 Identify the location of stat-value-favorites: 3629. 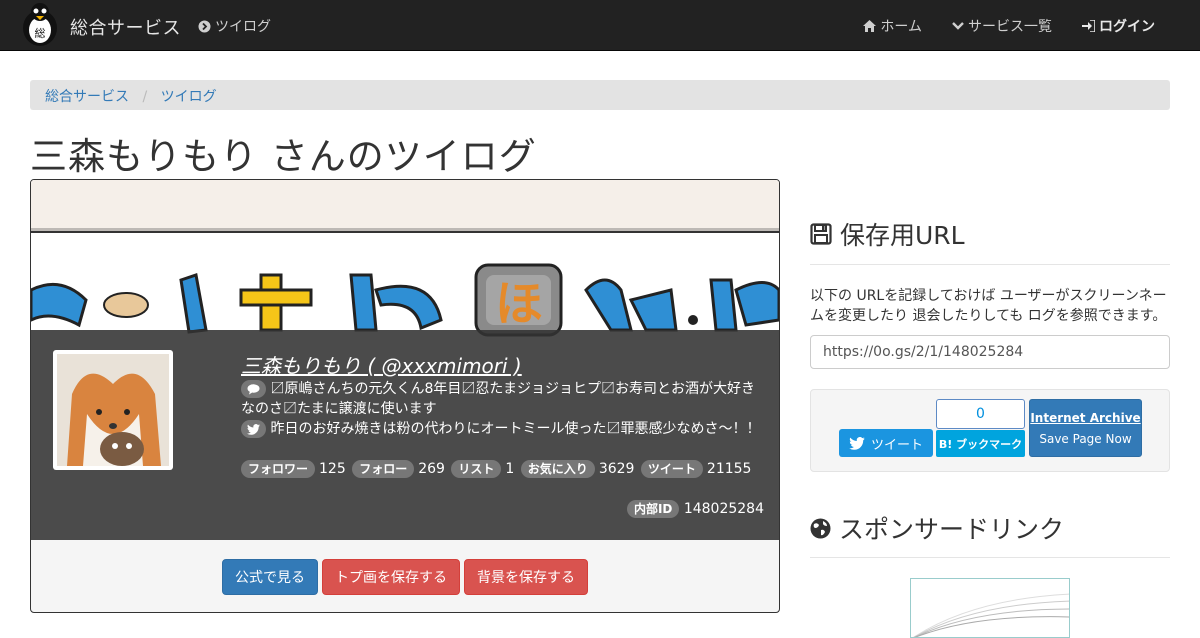
(616, 469).